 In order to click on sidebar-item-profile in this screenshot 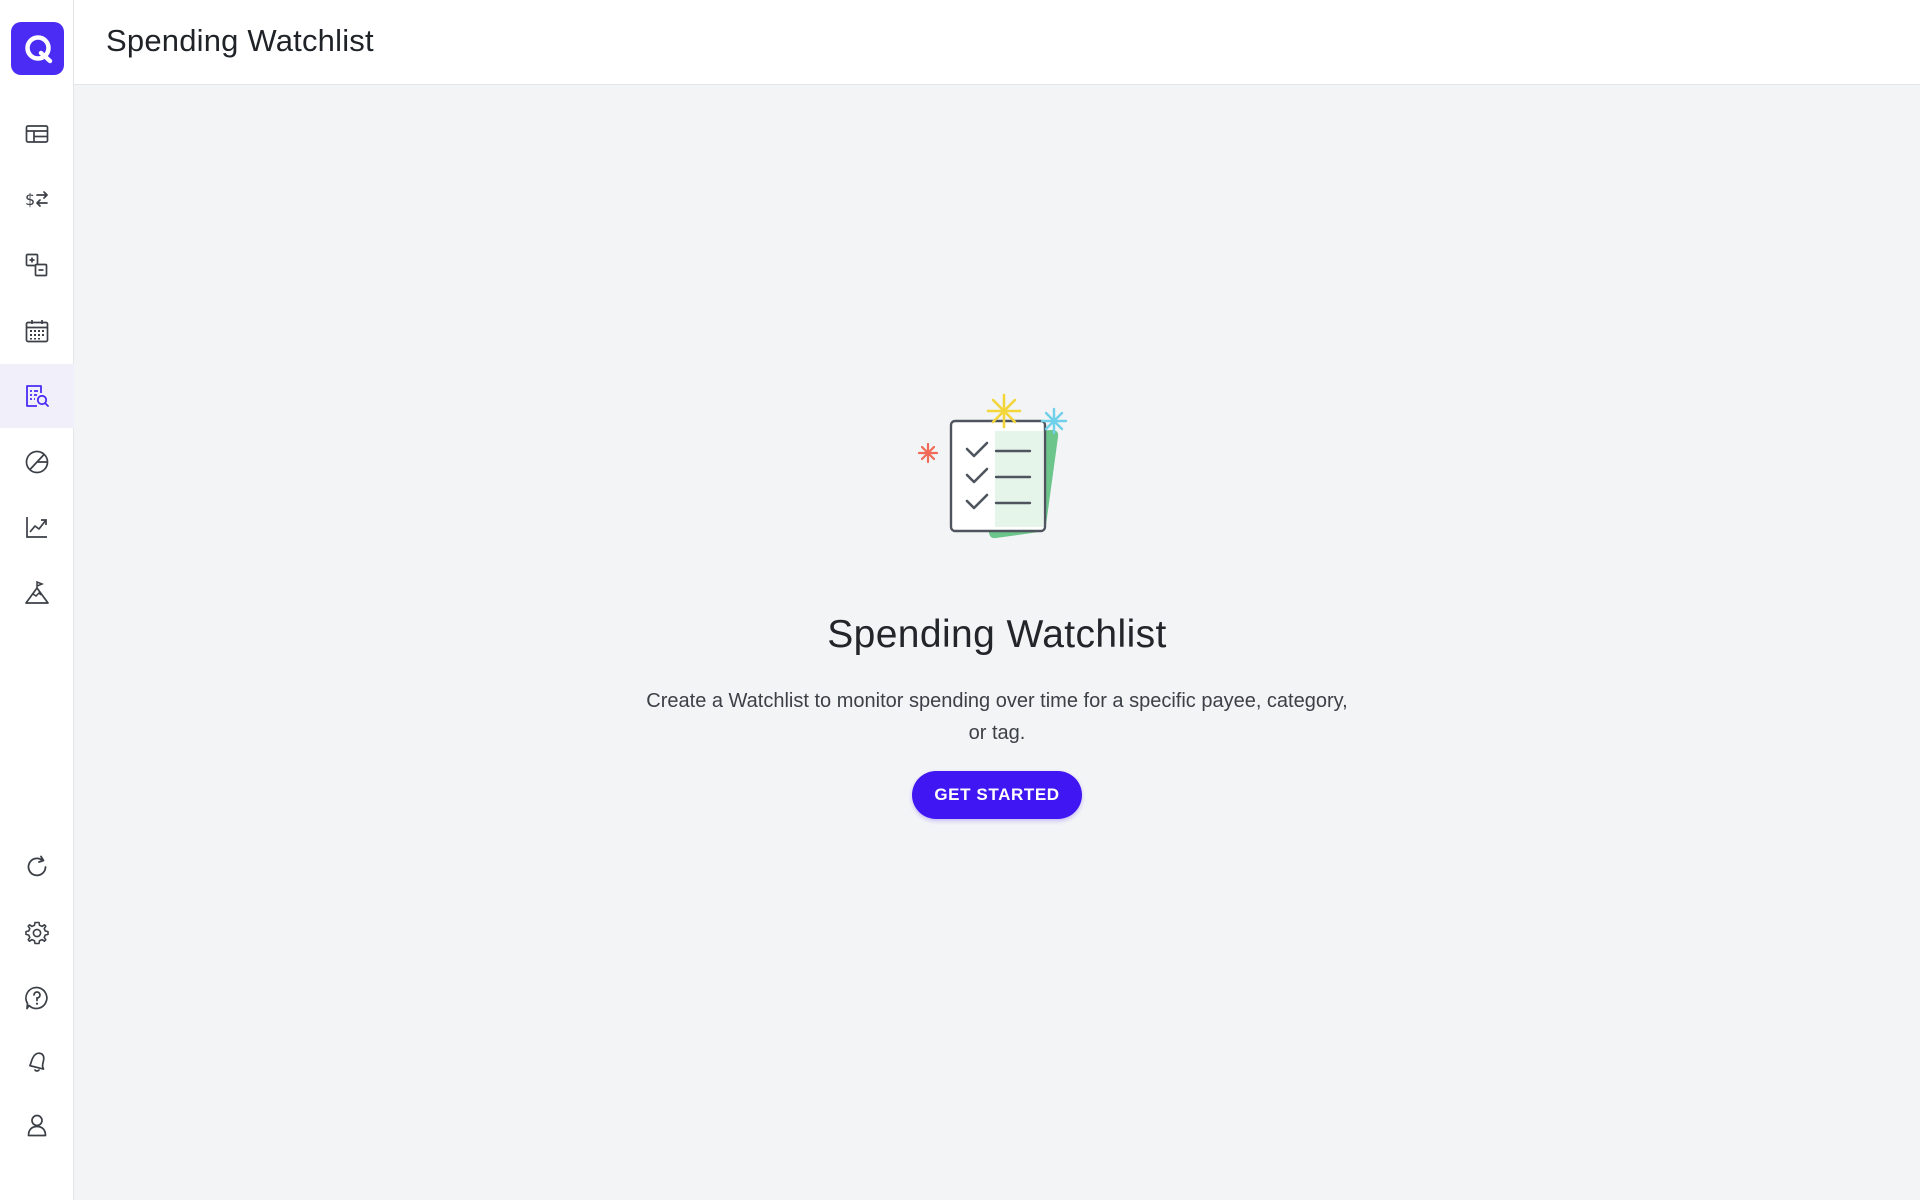, I will do `click(37, 1125)`.